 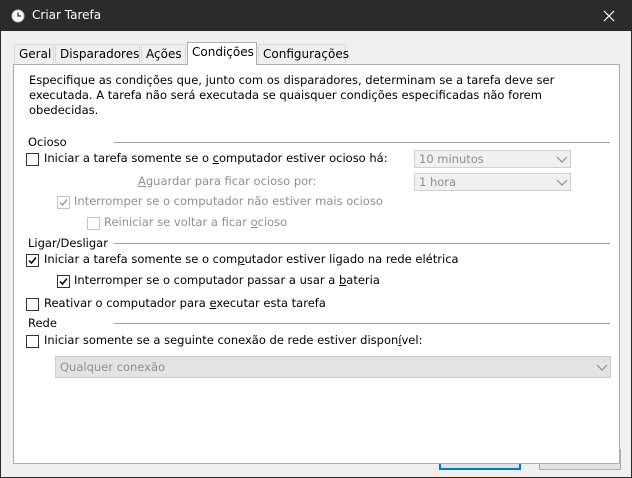 What do you see at coordinates (49, 142) in the screenshot?
I see `group-label-idle: Ocioso` at bounding box center [49, 142].